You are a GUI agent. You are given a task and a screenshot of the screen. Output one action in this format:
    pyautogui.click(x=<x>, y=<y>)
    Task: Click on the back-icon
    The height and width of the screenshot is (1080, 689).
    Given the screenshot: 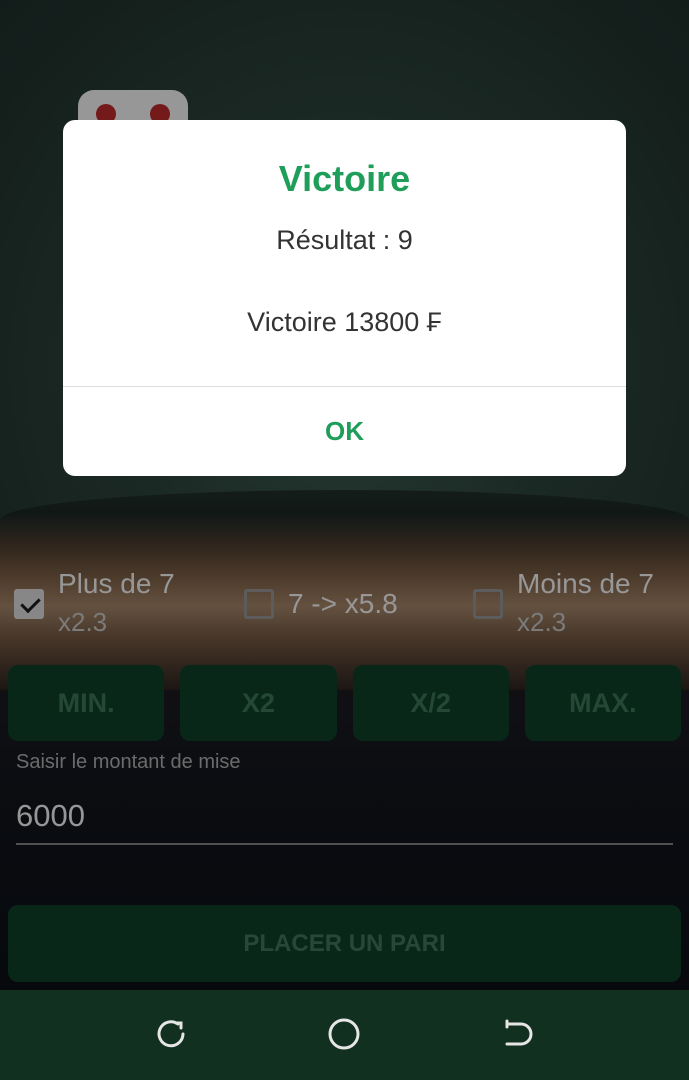 What is the action you would take?
    pyautogui.click(x=172, y=1034)
    